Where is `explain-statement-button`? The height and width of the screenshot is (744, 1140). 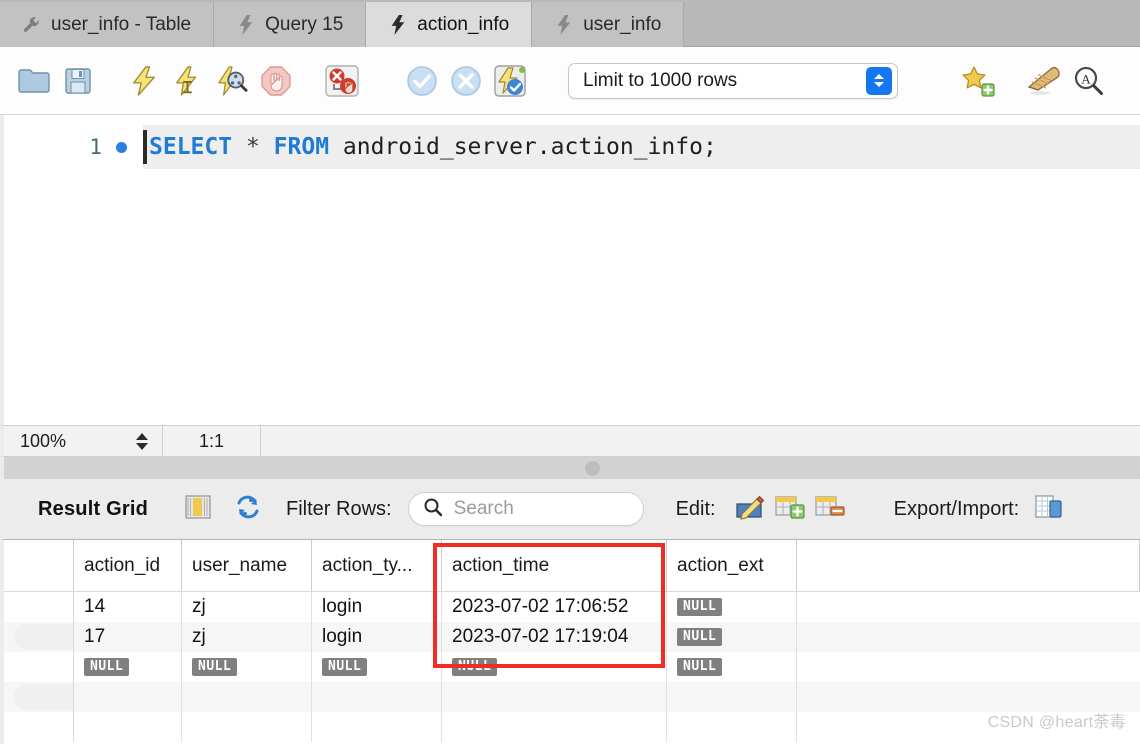
explain-statement-button is located at coordinates (232, 81).